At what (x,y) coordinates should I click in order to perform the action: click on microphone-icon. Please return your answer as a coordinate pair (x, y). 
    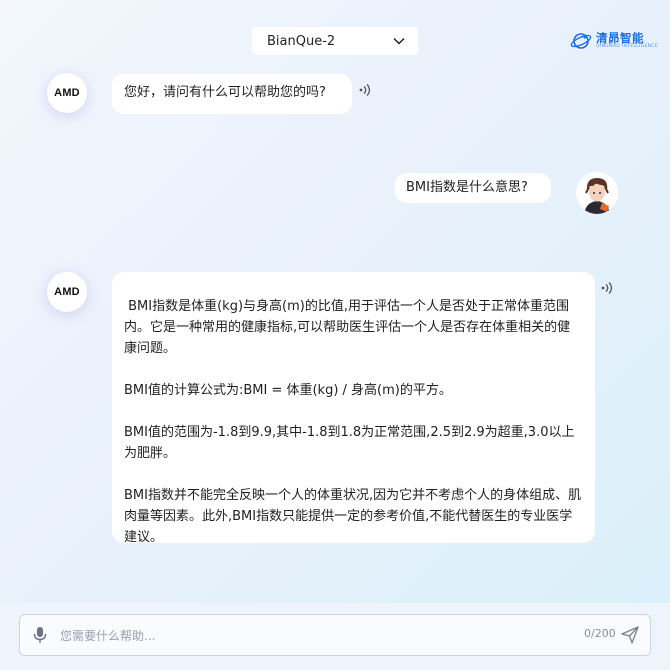
    Looking at the image, I should click on (40, 635).